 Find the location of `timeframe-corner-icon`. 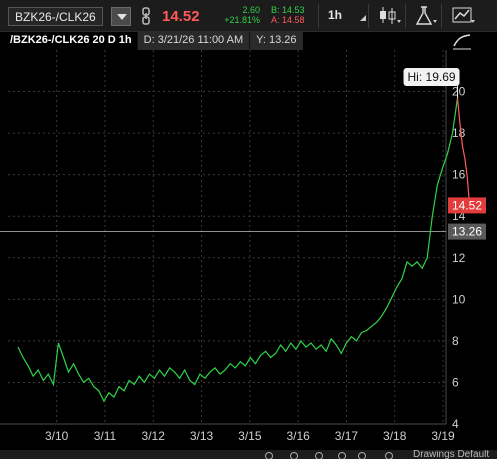

timeframe-corner-icon is located at coordinates (363, 18).